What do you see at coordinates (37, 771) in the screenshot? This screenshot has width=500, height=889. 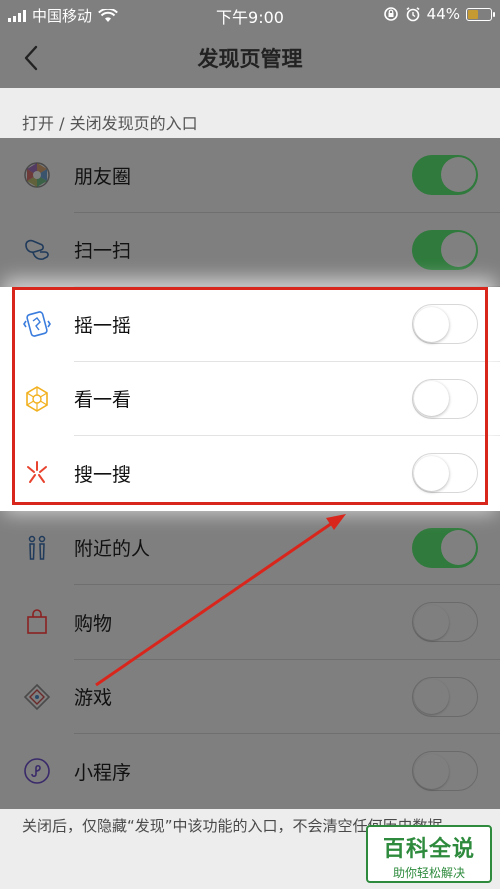 I see `mini-programs-icon` at bounding box center [37, 771].